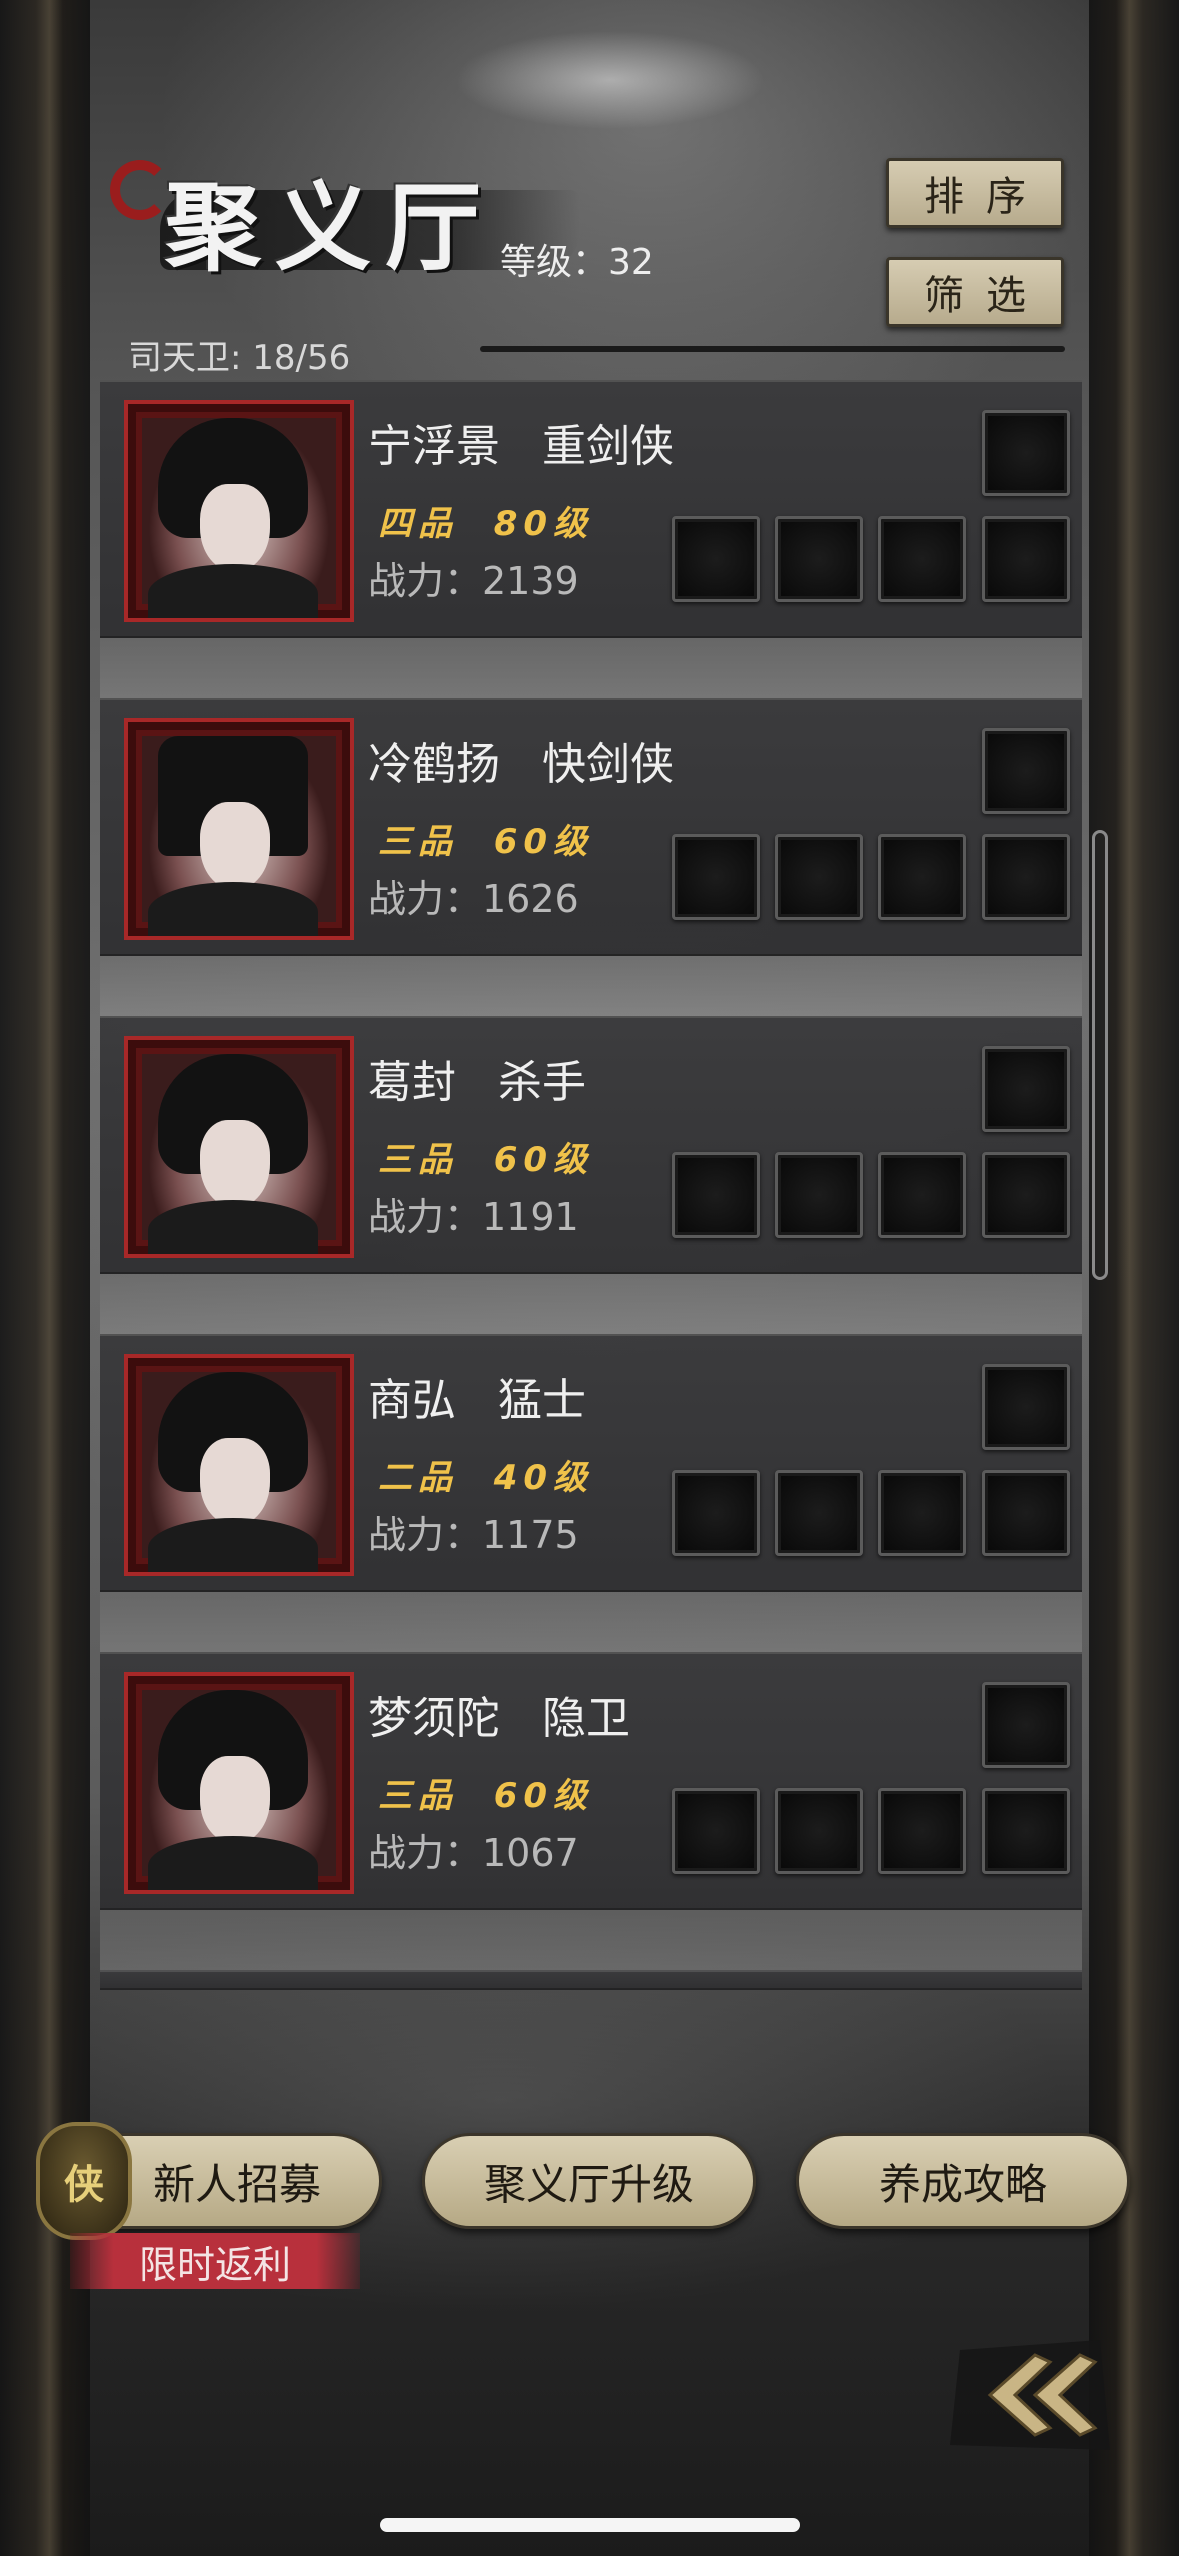 The width and height of the screenshot is (1179, 2556). I want to click on hero-card: 梦须陀 隐卫 三品 60级 战力：1067, so click(591, 1781).